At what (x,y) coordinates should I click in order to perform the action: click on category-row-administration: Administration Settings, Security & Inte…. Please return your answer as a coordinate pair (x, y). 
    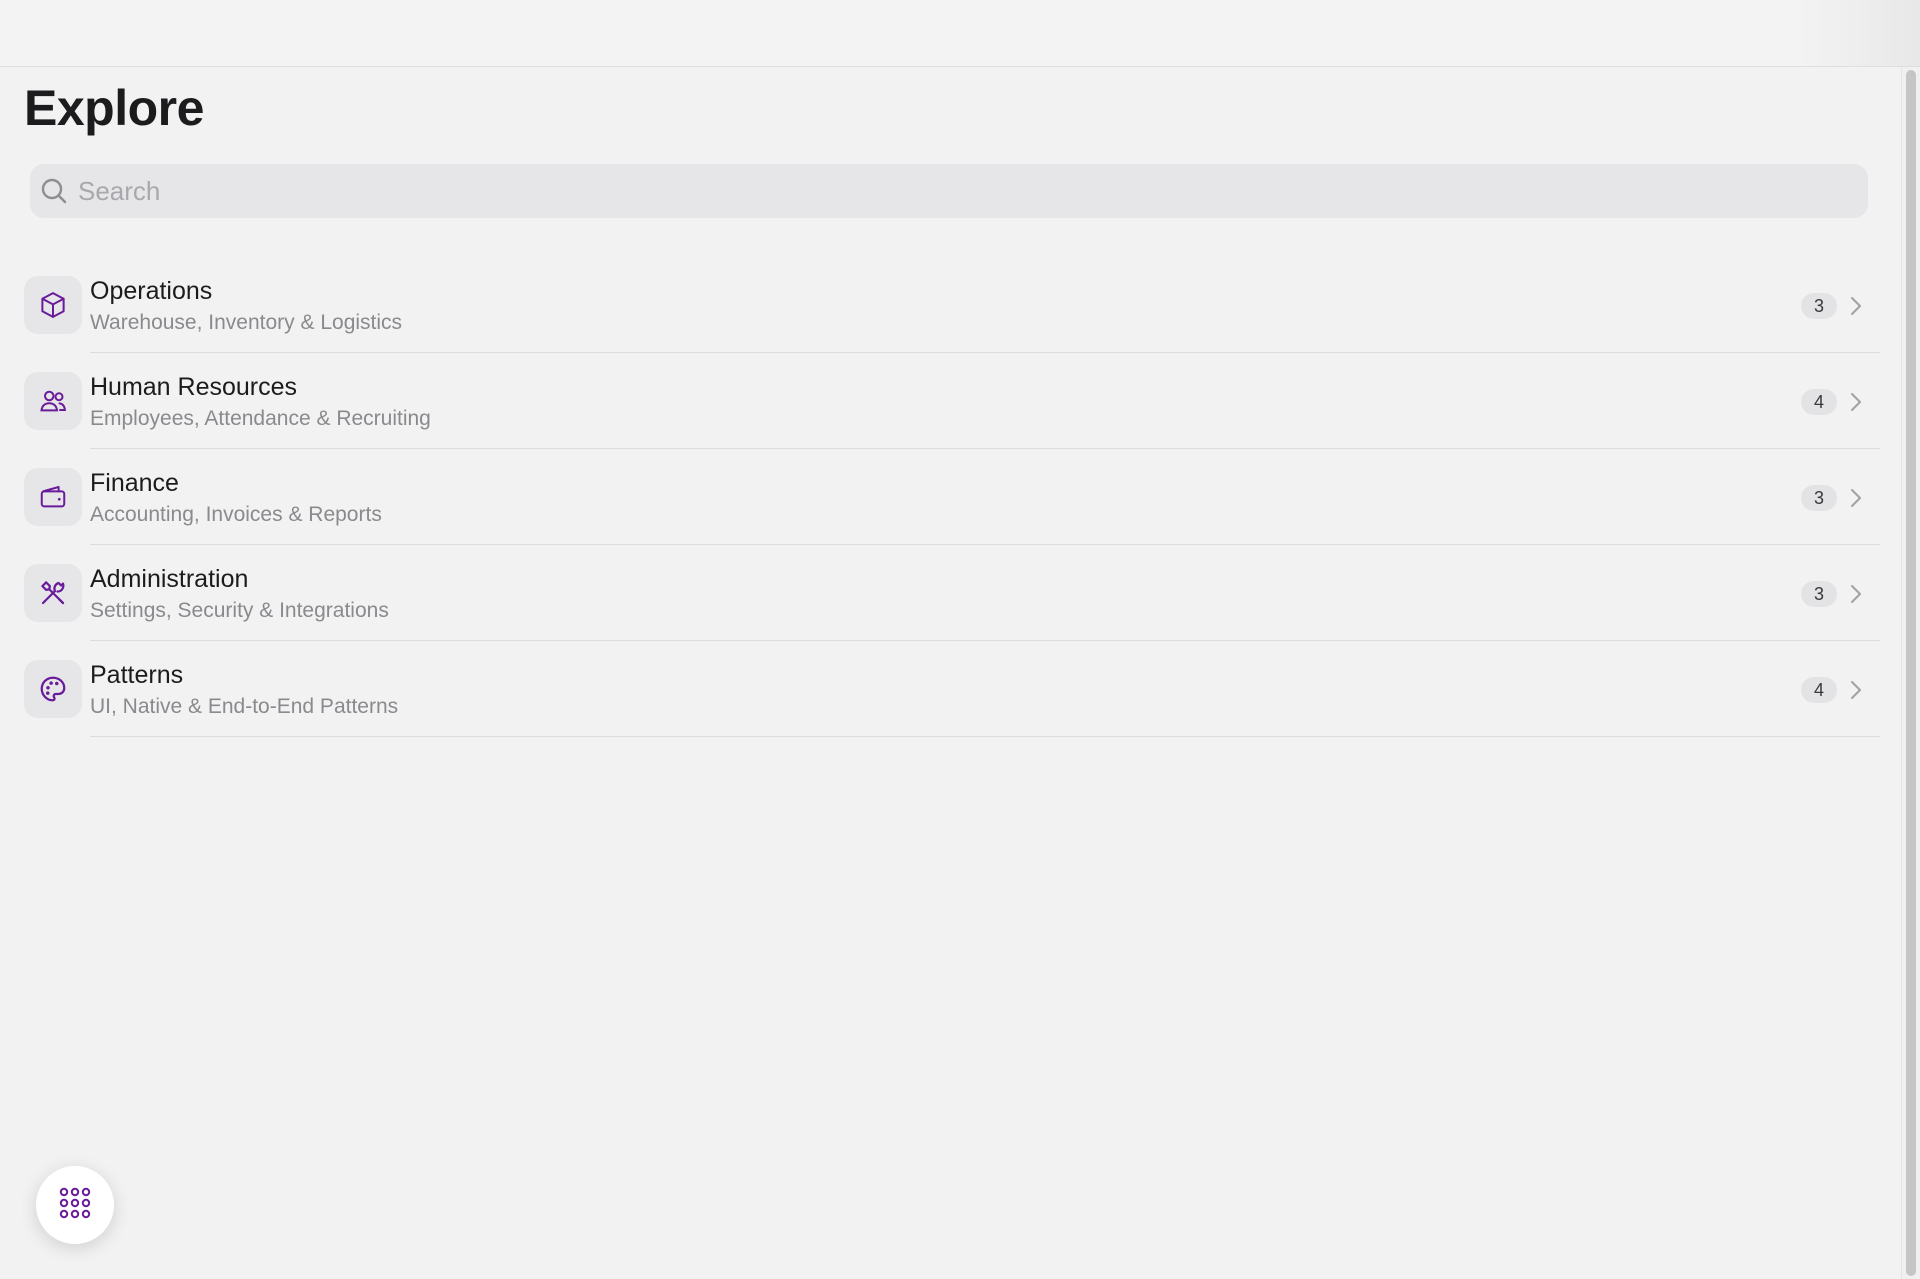
    Looking at the image, I should click on (940, 593).